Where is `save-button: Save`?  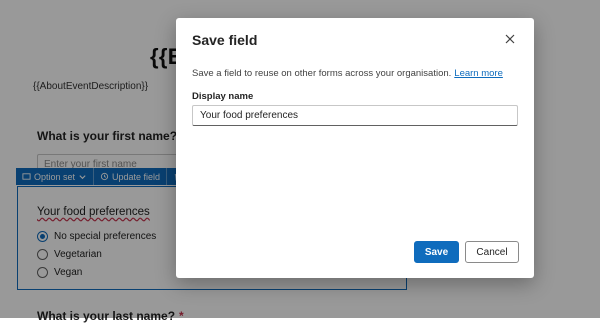
save-button: Save is located at coordinates (436, 252).